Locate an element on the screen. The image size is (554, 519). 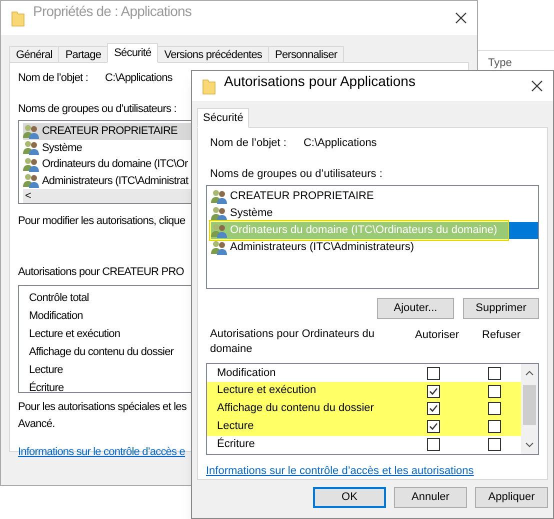
column-header: Refuser is located at coordinates (501, 335).